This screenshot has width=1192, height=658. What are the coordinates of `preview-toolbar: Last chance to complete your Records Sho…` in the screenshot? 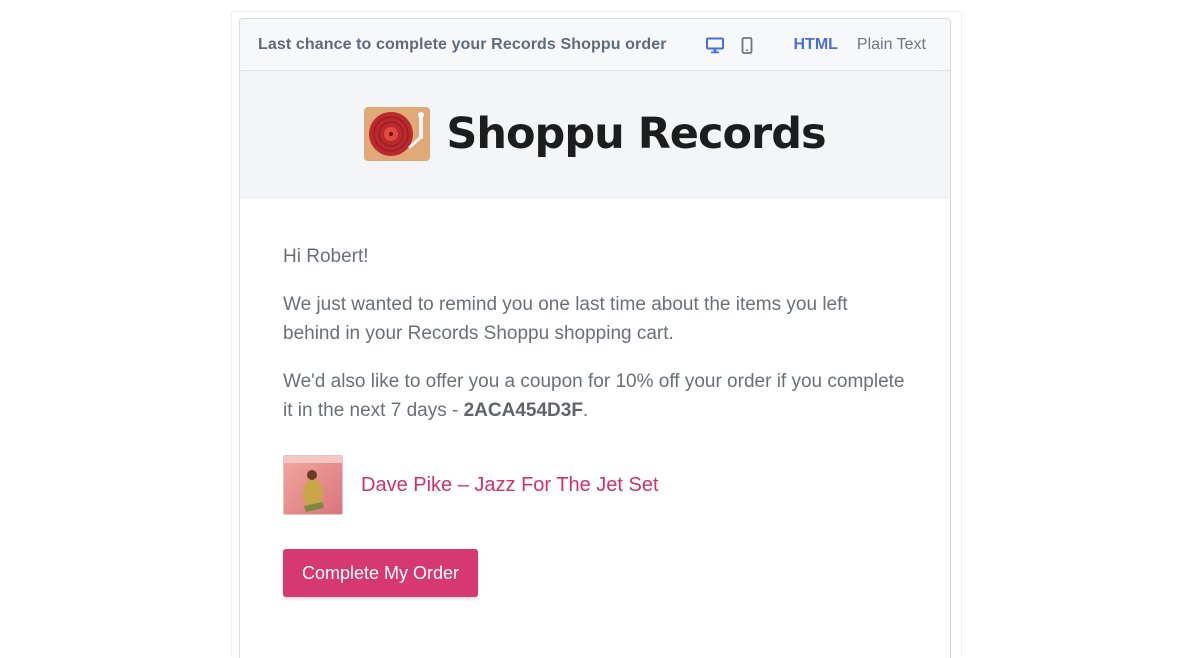 It's located at (595, 45).